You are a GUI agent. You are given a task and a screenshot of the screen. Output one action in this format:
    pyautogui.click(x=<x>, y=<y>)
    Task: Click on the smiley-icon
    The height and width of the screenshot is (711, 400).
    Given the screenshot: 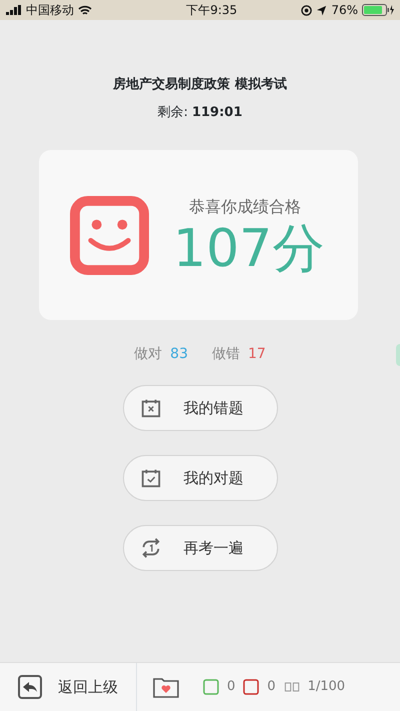 What is the action you would take?
    pyautogui.click(x=109, y=235)
    